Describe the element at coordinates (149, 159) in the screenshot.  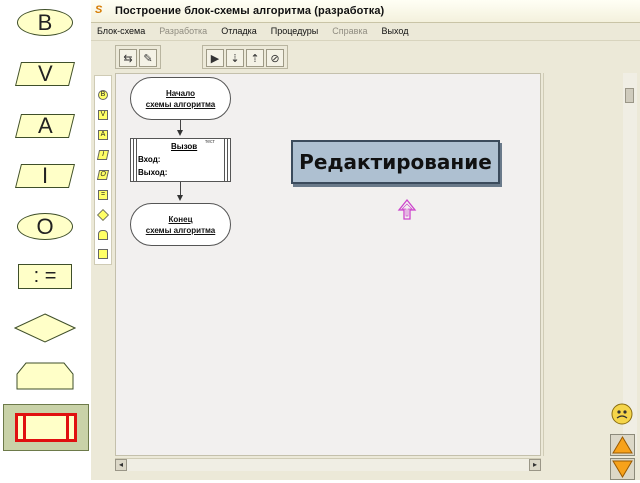
I see `call-input-label: Вход:` at that location.